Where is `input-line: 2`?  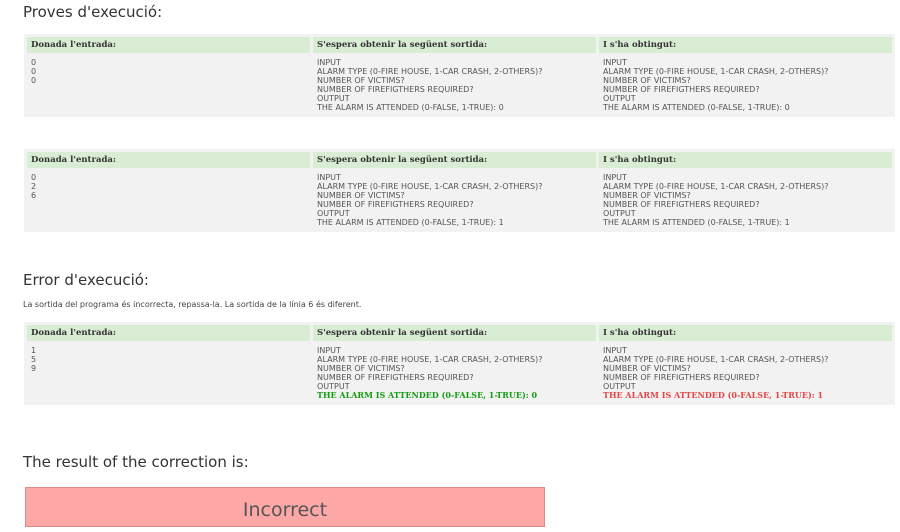
input-line: 2 is located at coordinates (34, 187).